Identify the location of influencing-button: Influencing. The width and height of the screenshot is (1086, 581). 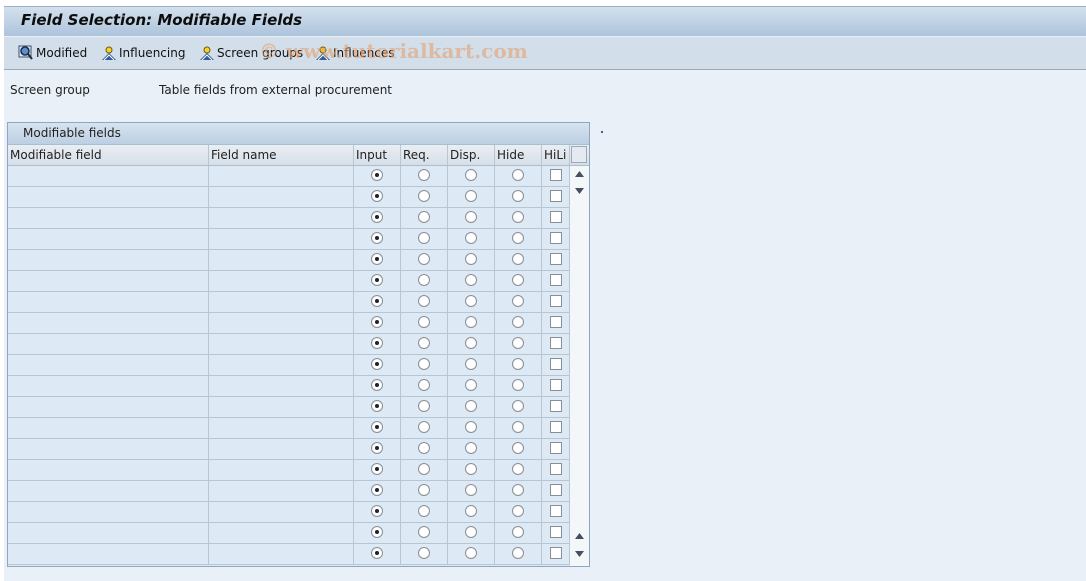
(143, 53).